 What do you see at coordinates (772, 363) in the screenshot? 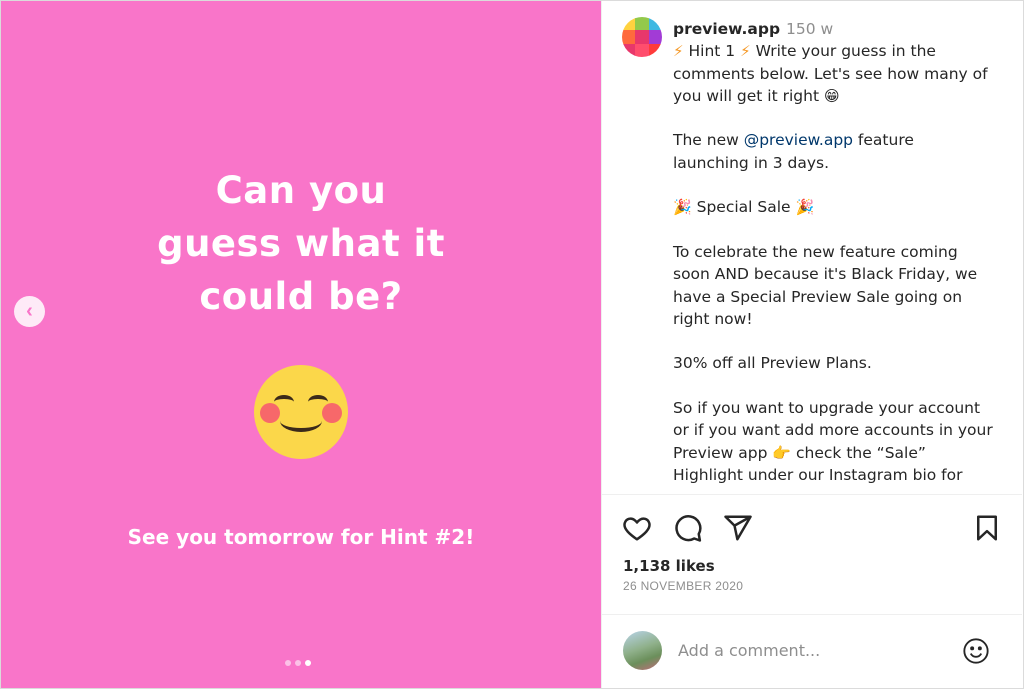
I see `caption-text: 30% off all Preview Plans.` at bounding box center [772, 363].